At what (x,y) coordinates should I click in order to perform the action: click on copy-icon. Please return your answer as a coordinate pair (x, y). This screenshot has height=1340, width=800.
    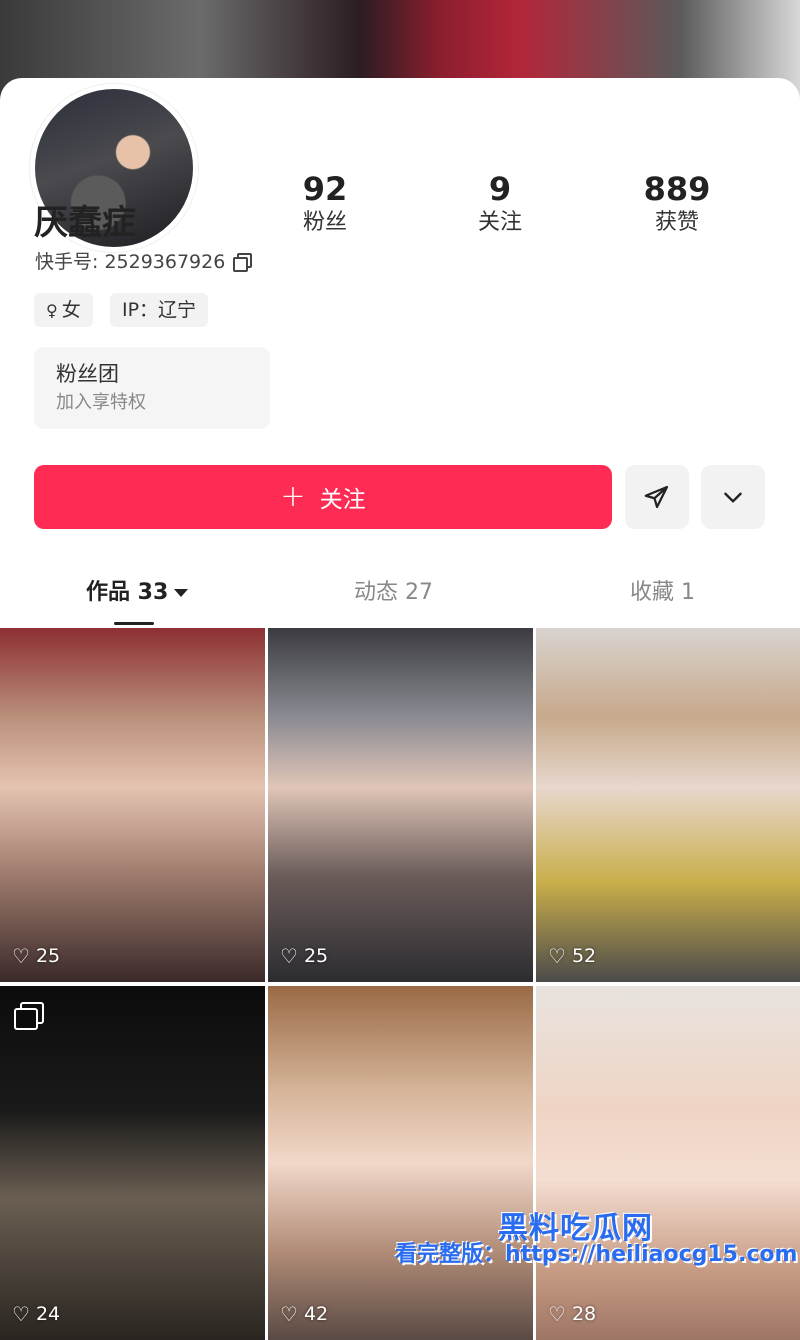
    Looking at the image, I should click on (243, 262).